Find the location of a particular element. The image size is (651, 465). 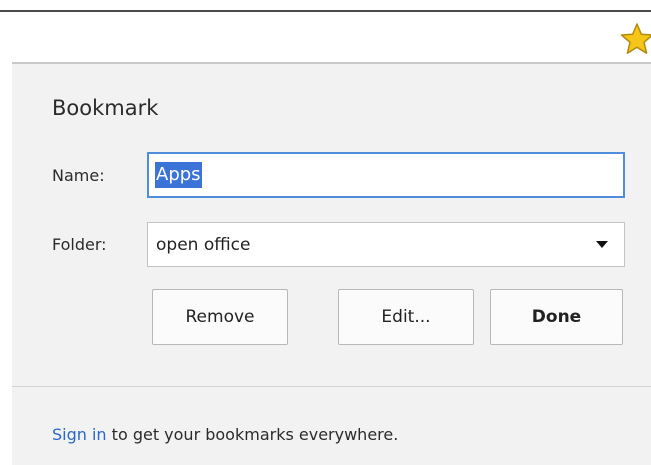

name-input: Apps is located at coordinates (386, 175).